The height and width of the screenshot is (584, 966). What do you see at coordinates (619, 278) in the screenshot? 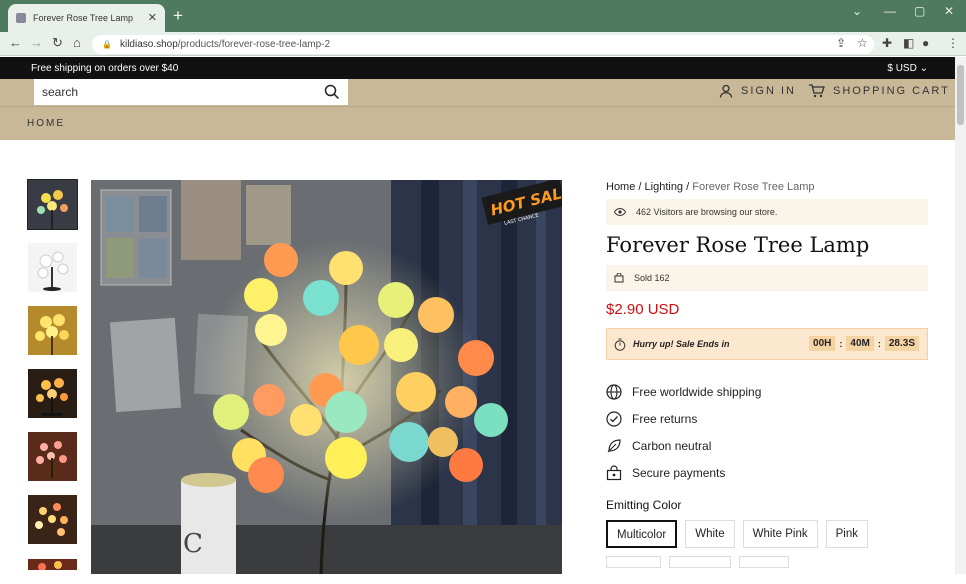
I see `bag-icon` at bounding box center [619, 278].